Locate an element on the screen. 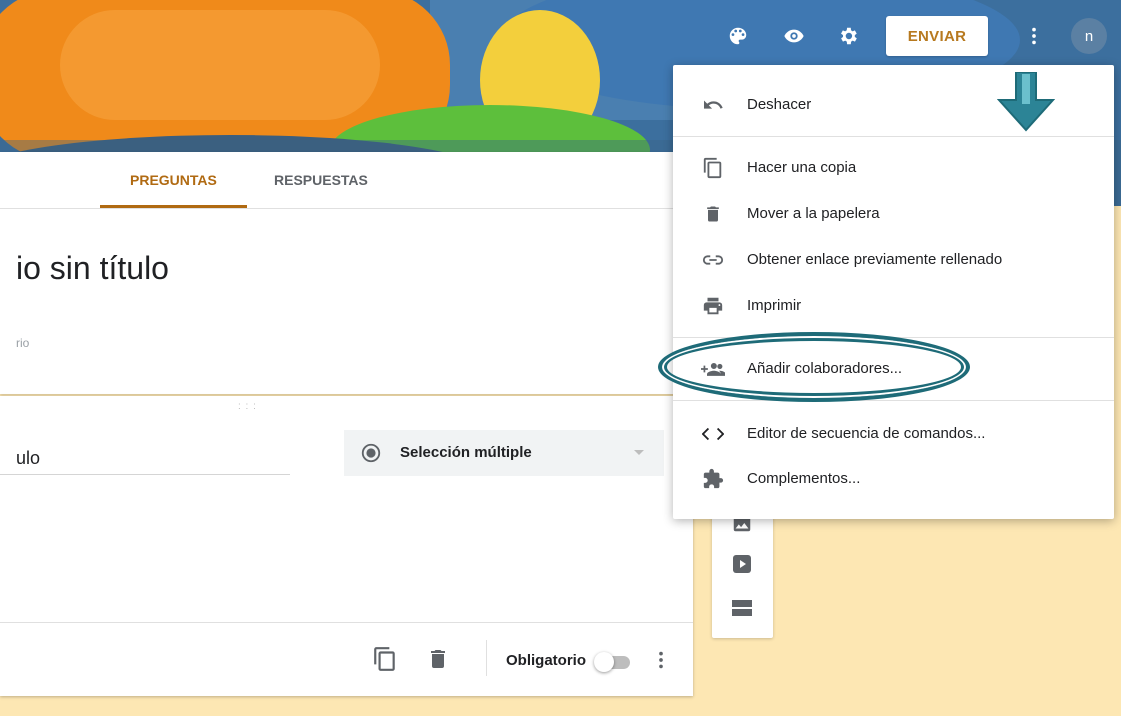 Image resolution: width=1121 pixels, height=716 pixels. radio-button-icon is located at coordinates (371, 455).